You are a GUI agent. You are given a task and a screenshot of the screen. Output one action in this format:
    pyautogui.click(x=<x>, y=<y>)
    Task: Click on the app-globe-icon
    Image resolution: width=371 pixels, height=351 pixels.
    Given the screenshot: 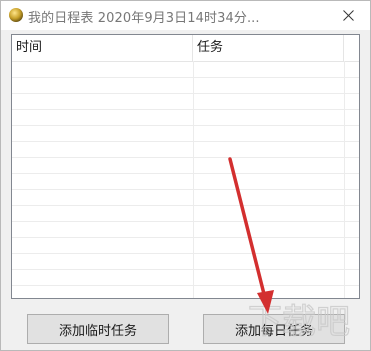 What is the action you would take?
    pyautogui.click(x=16, y=15)
    